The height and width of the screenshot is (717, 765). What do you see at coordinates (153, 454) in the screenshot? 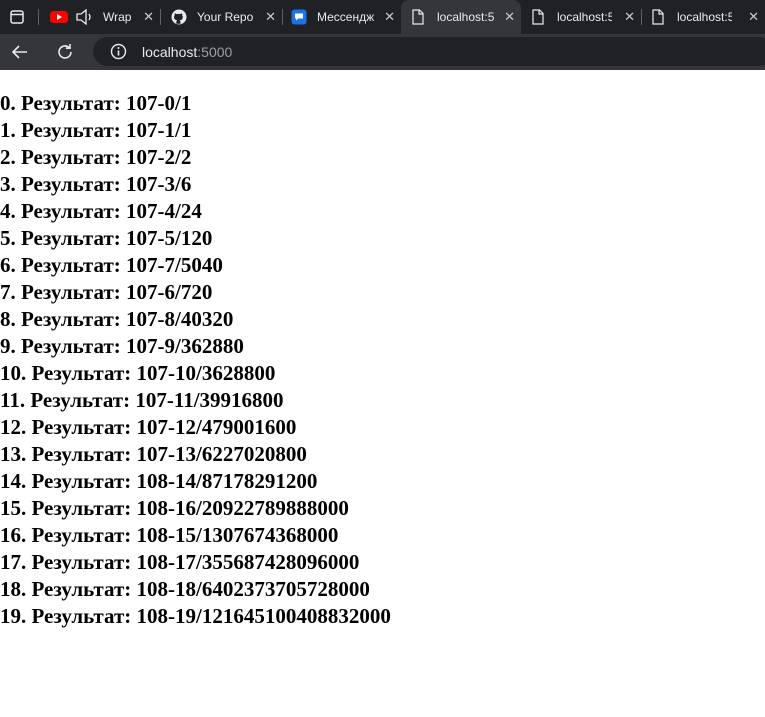
I see `result-line: 13. Результат: 107-13/6227020800` at bounding box center [153, 454].